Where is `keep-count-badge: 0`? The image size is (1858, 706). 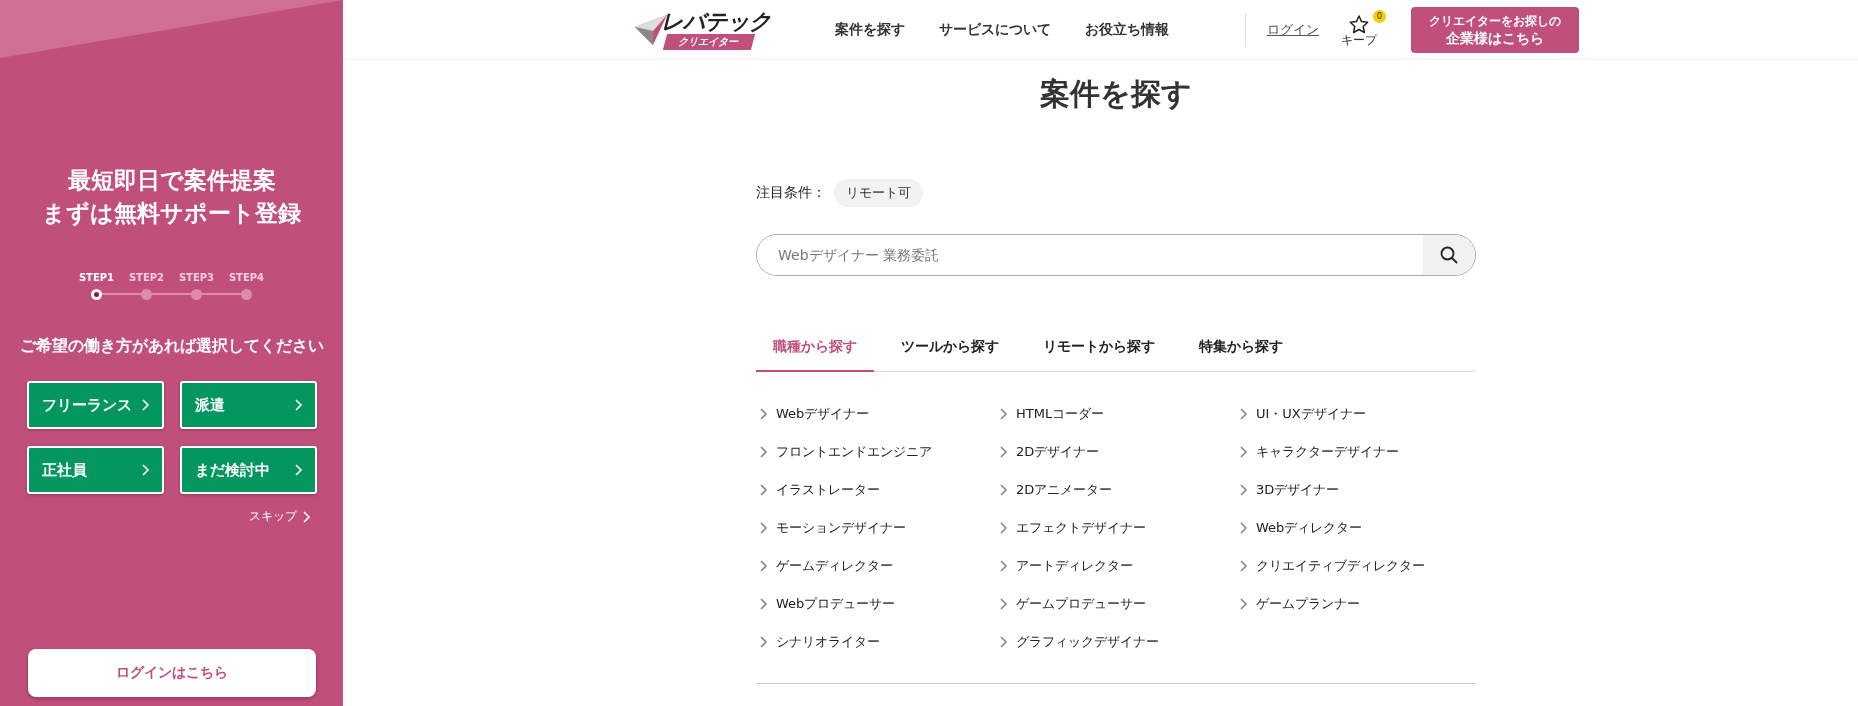 keep-count-badge: 0 is located at coordinates (1379, 16).